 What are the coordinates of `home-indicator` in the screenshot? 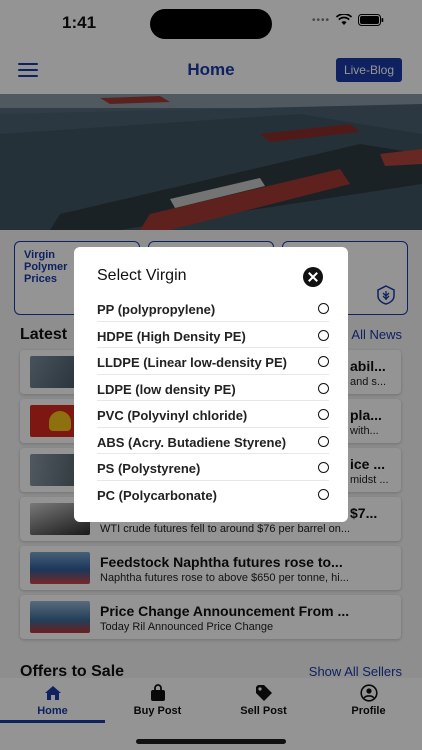 It's located at (211, 741).